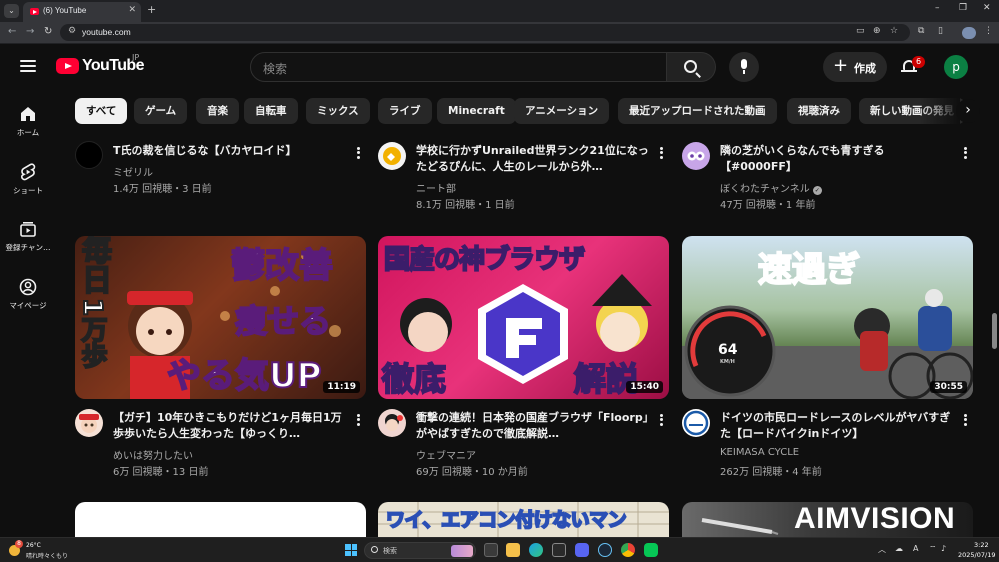 The image size is (999, 562). Describe the element at coordinates (151, 9) in the screenshot. I see `new-tab-button: +` at that location.